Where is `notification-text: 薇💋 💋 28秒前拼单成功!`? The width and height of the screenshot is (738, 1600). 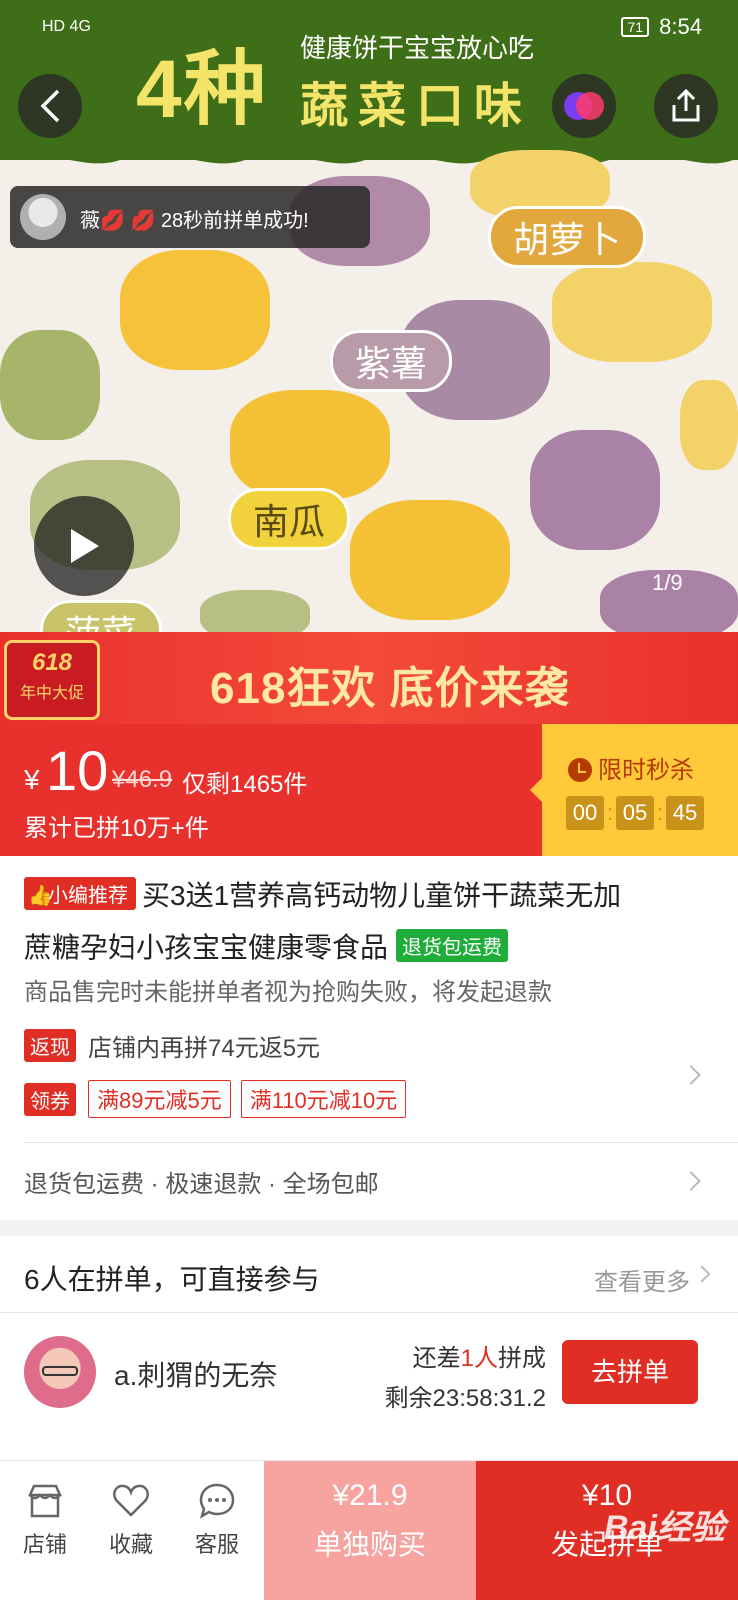 notification-text: 薇💋 💋 28秒前拼单成功! is located at coordinates (194, 218).